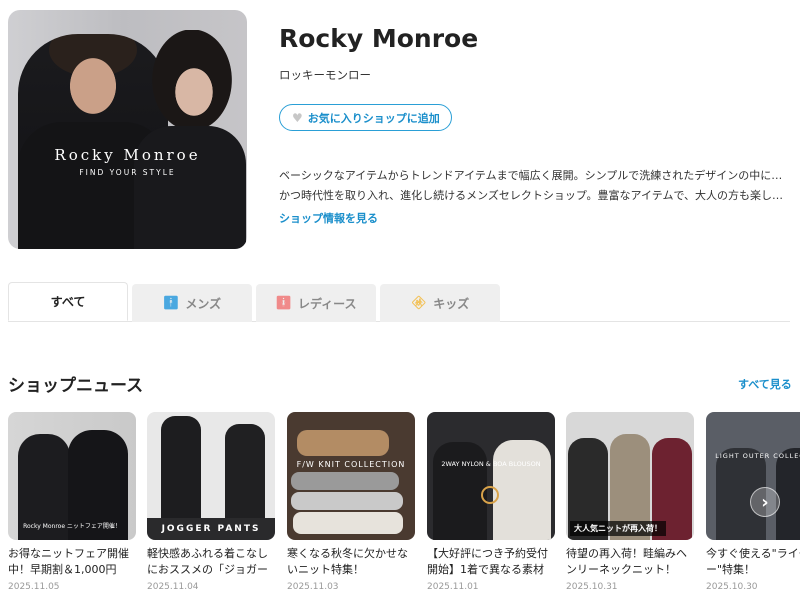  What do you see at coordinates (127, 129) in the screenshot?
I see `shop-hero-image: Rocky Monroe FIND YOUR STYLE` at bounding box center [127, 129].